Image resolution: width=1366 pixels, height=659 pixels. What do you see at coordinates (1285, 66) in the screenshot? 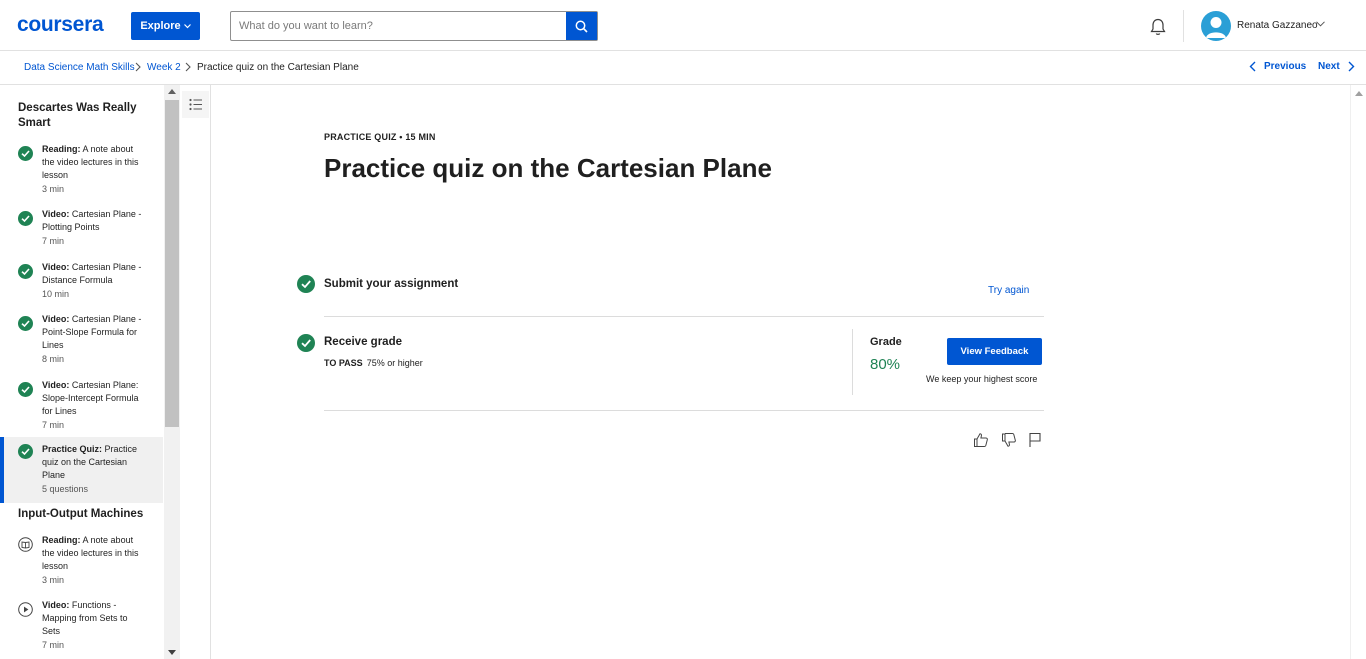
I see `previous-label: Previous` at bounding box center [1285, 66].